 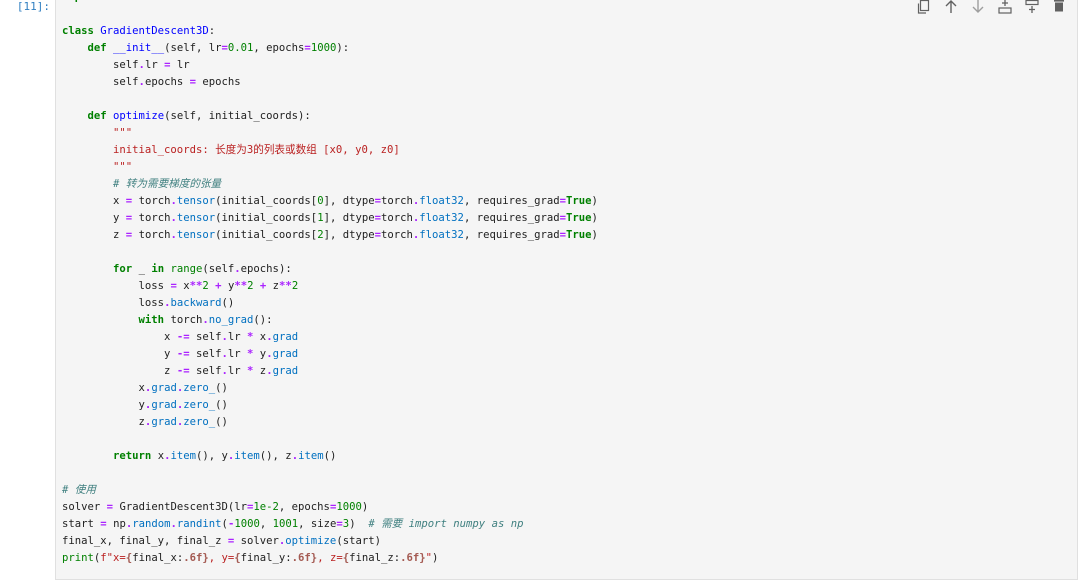 What do you see at coordinates (317, 524) in the screenshot?
I see `code-token: , size` at bounding box center [317, 524].